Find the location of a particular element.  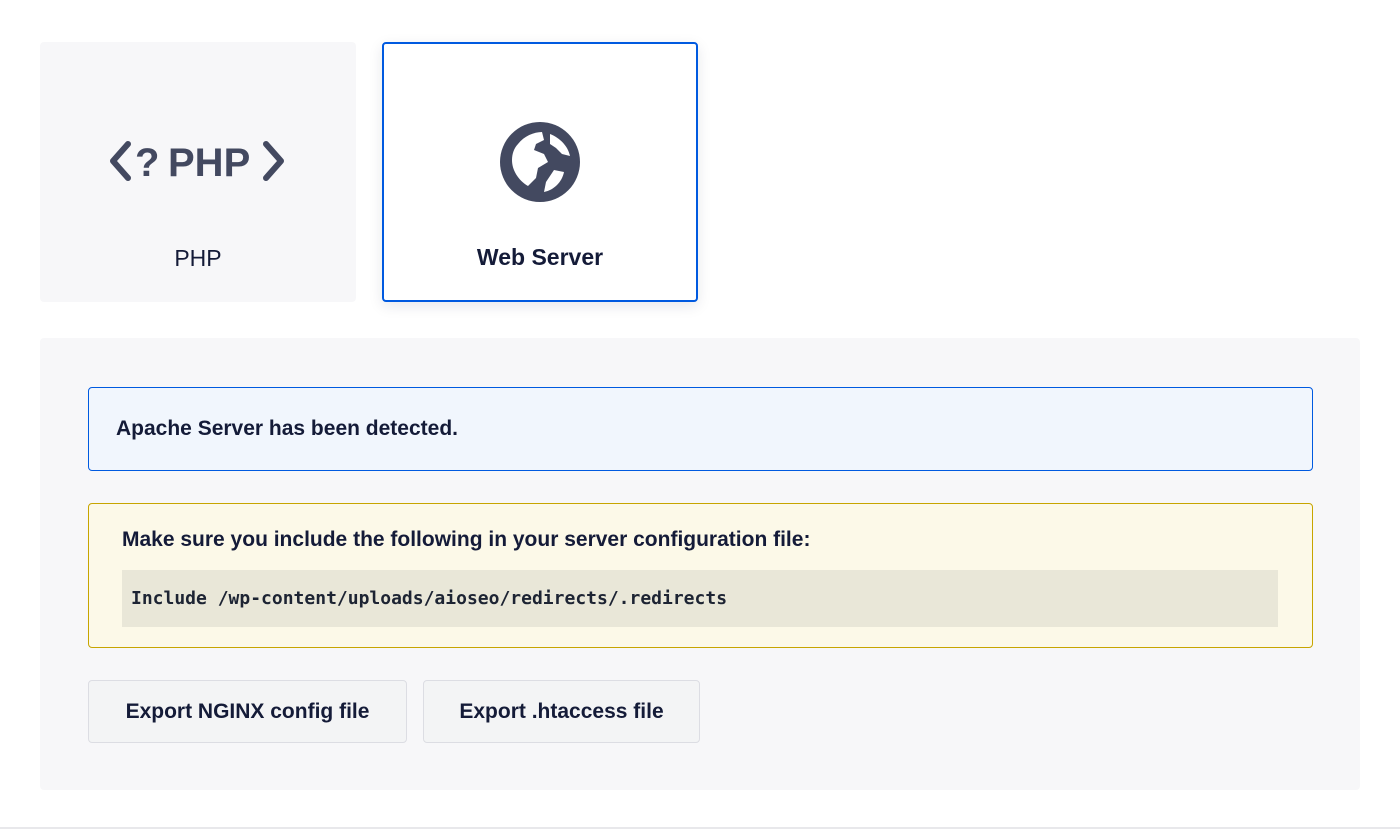

tab-web-server: Web Server is located at coordinates (540, 172).